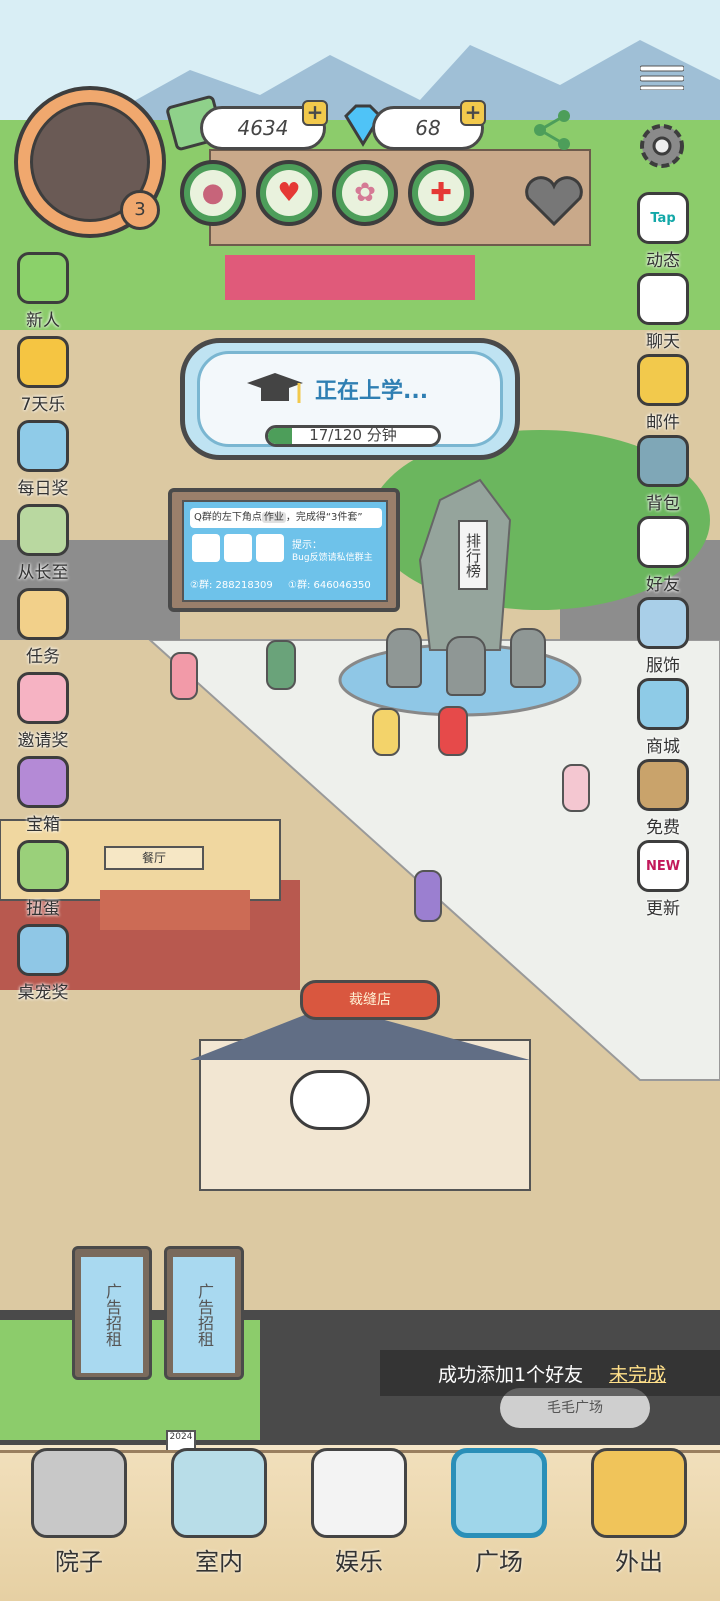  Describe the element at coordinates (353, 435) in the screenshot. I see `study-progress-text: 17/120 分钟` at that location.